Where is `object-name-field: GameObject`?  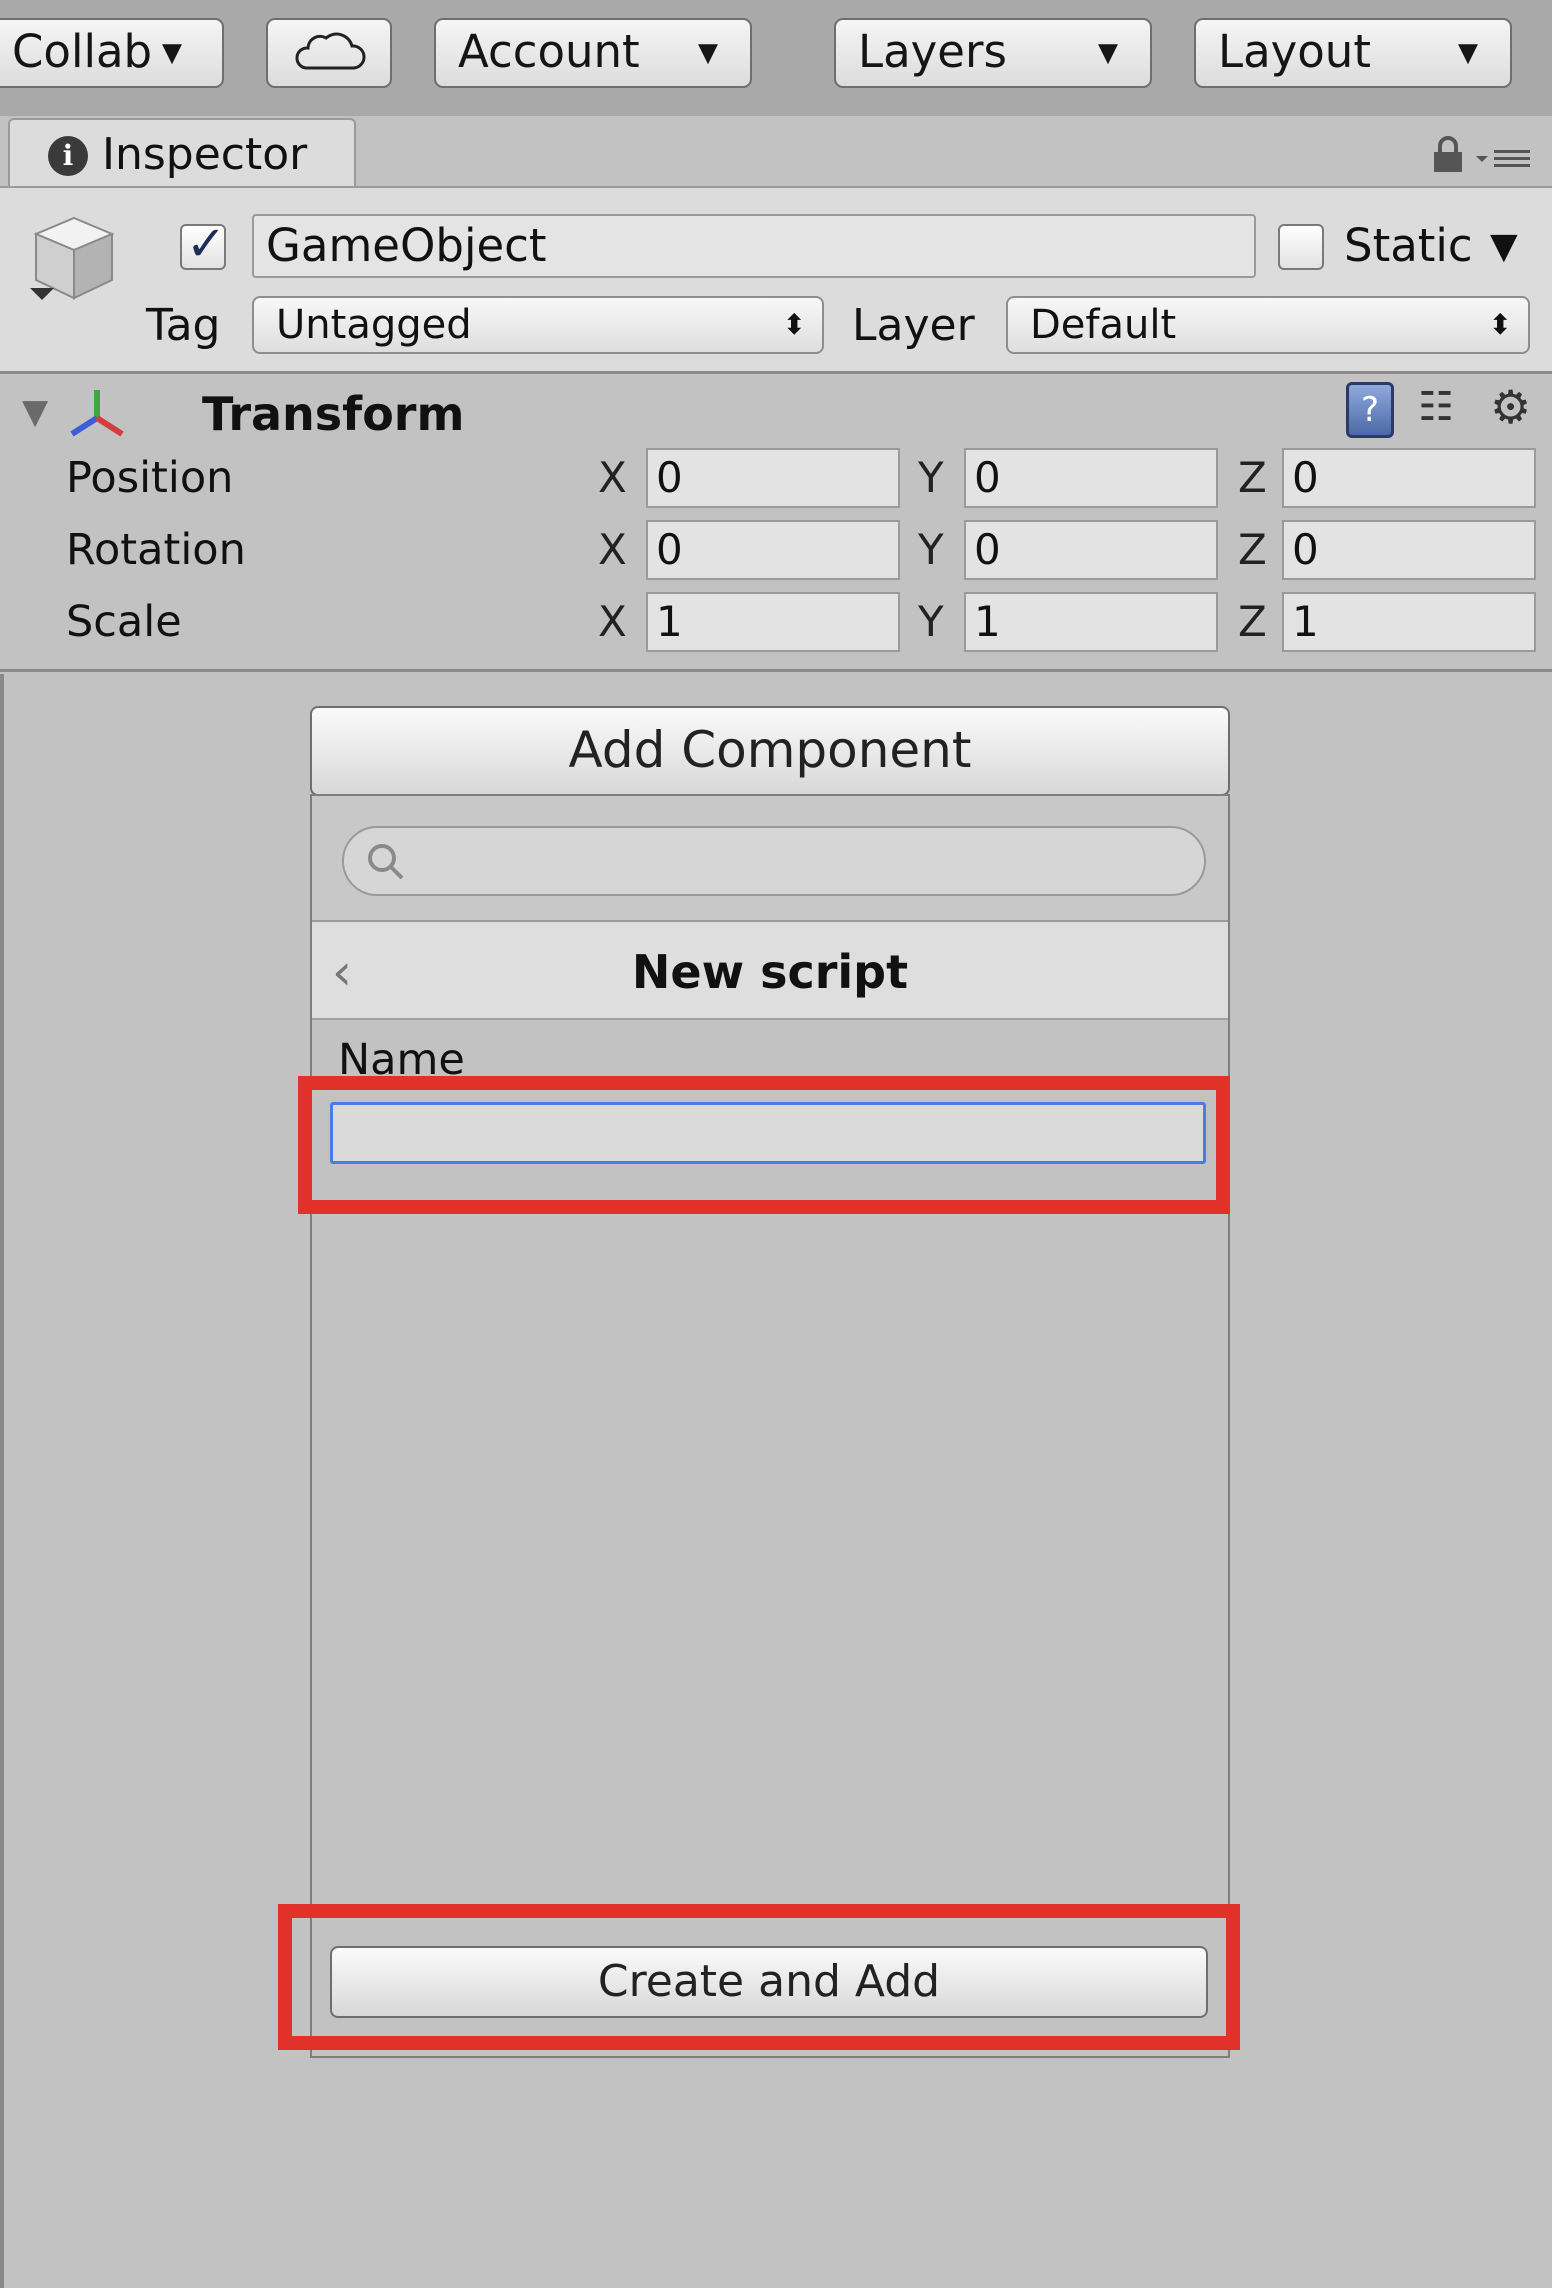
object-name-field: GameObject is located at coordinates (754, 246).